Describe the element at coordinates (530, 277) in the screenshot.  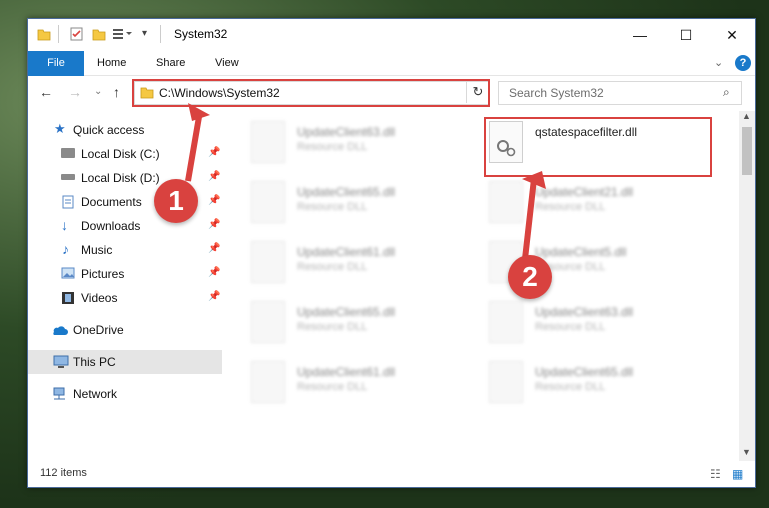
I see `callout-2: 2` at that location.